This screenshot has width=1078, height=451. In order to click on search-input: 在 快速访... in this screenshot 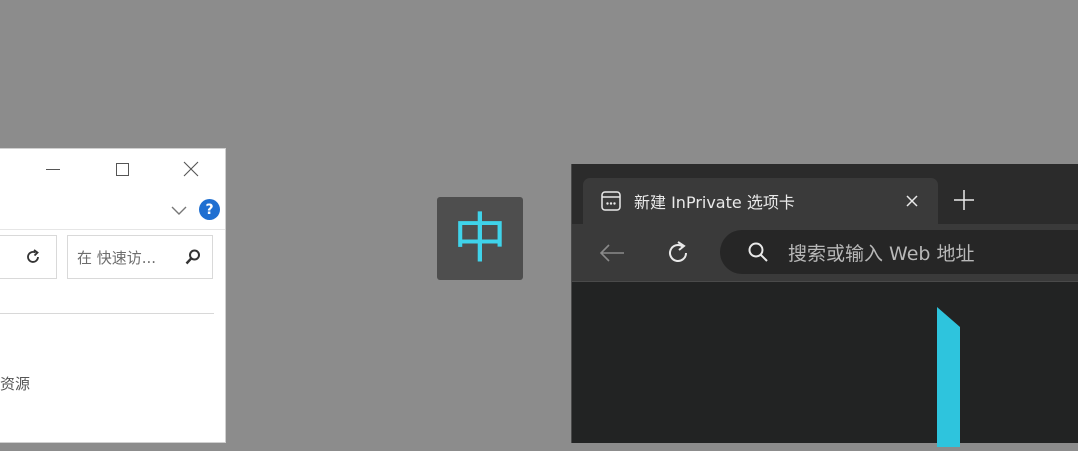, I will do `click(140, 257)`.